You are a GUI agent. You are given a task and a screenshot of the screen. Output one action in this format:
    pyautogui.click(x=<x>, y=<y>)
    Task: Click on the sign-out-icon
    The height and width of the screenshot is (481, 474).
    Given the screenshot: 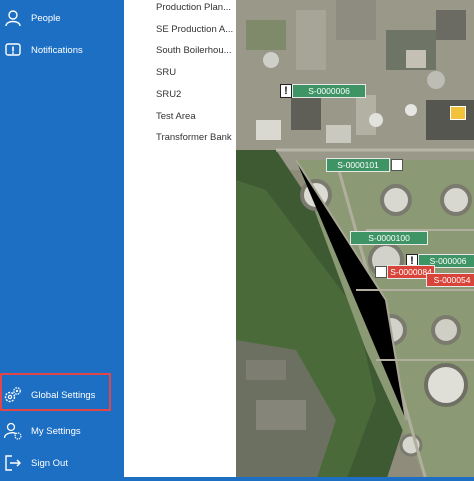 What is the action you would take?
    pyautogui.click(x=13, y=463)
    